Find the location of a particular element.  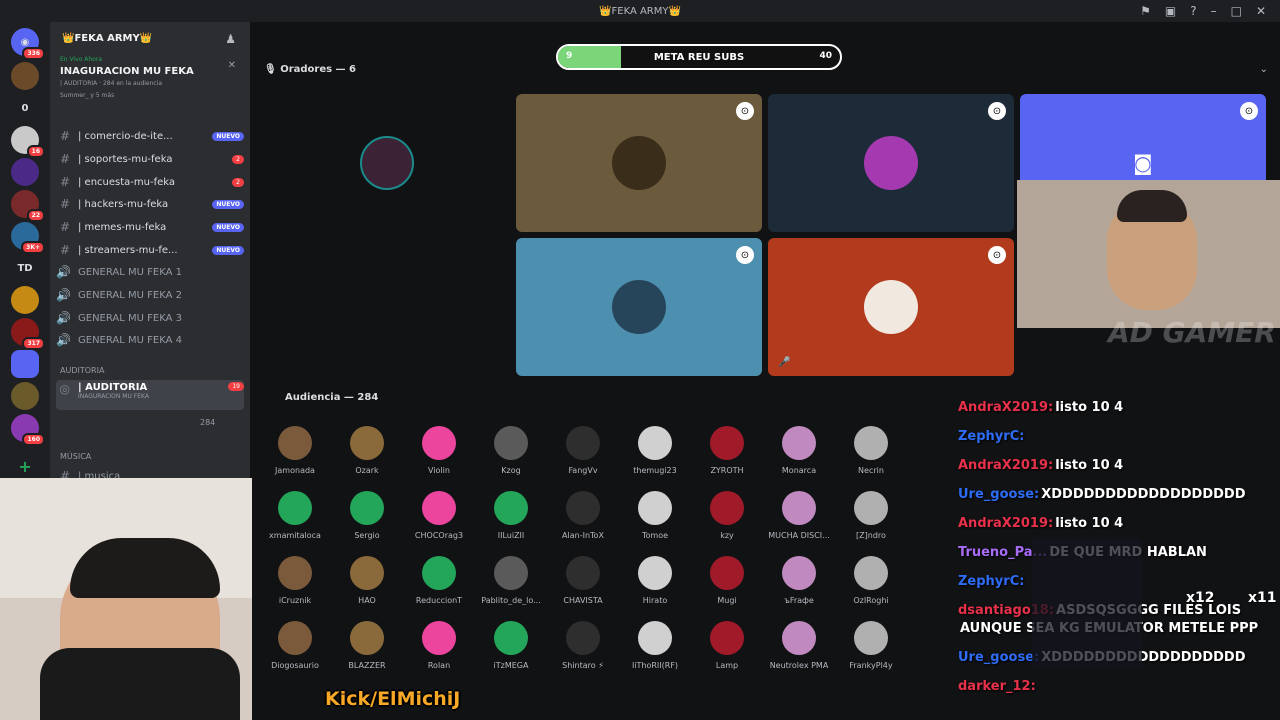

audience-member: Sergio is located at coordinates (367, 523).